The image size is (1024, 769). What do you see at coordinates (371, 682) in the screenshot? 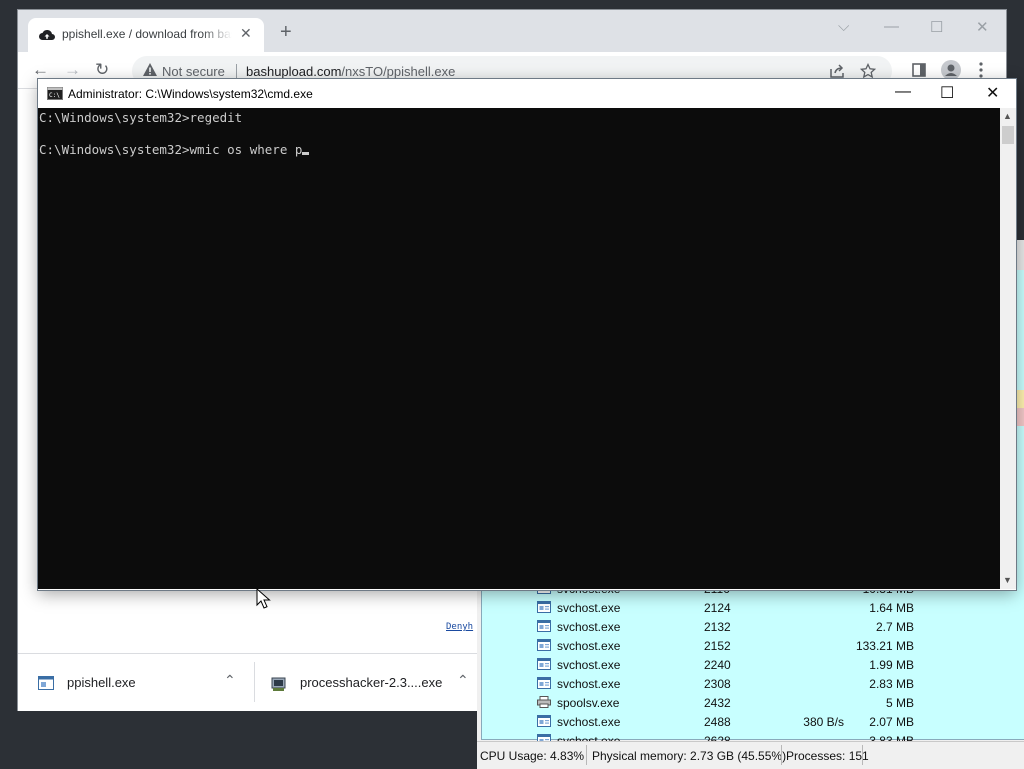
I see `download-filename: processhacker-2.3....exe` at bounding box center [371, 682].